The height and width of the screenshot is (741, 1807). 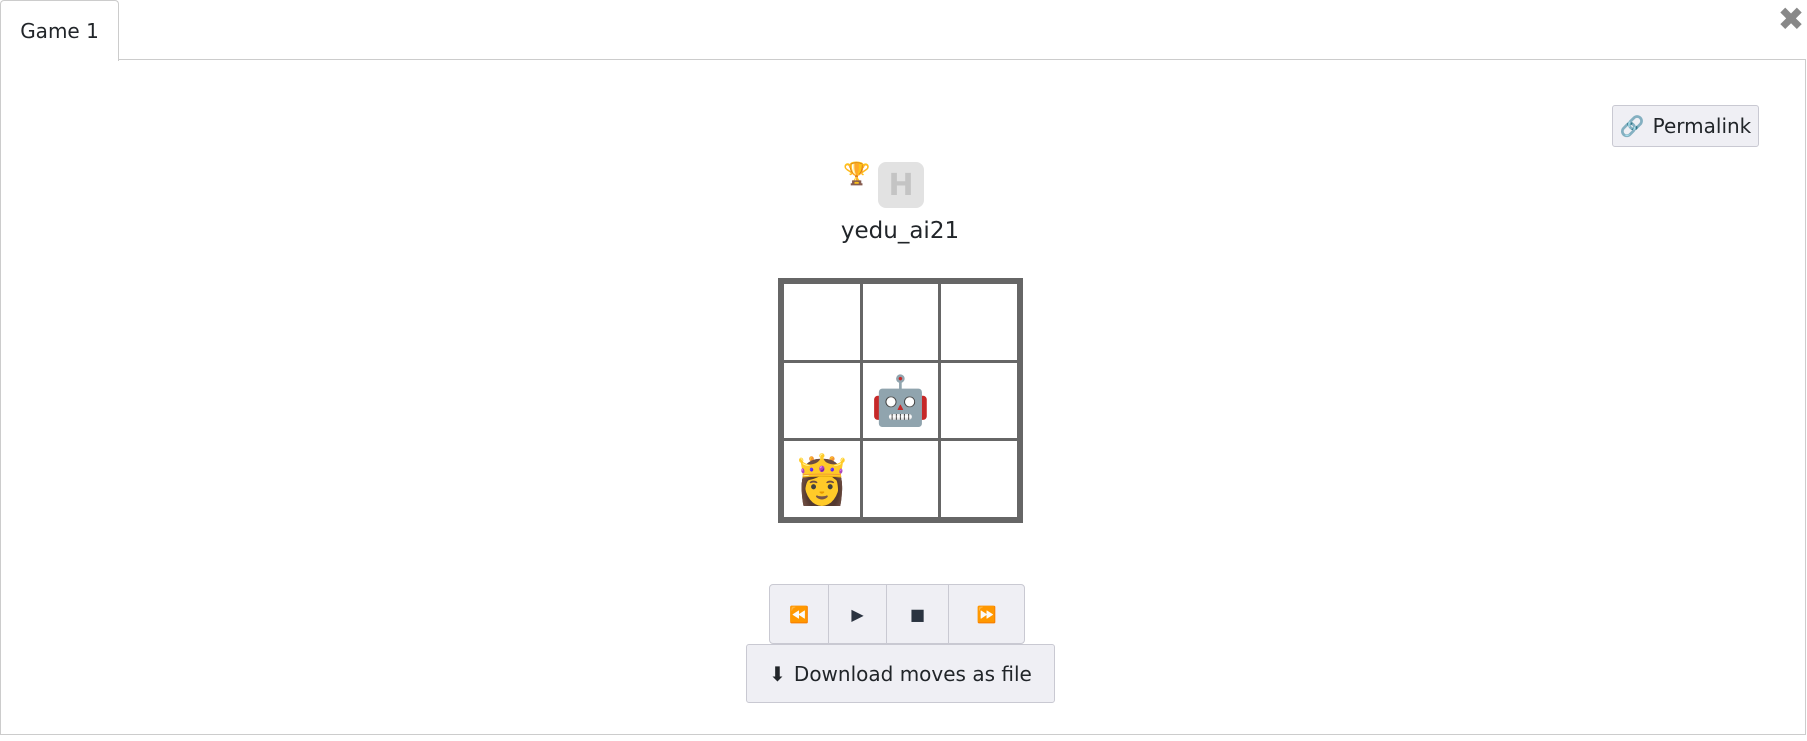 I want to click on playback-controls: ⏪ ▶ ■ ⏩, so click(x=897, y=614).